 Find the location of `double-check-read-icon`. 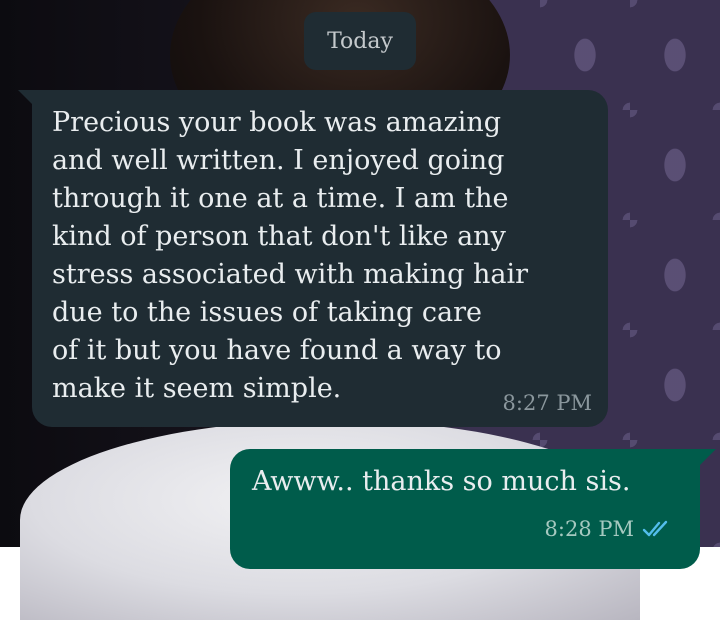

double-check-read-icon is located at coordinates (656, 529).